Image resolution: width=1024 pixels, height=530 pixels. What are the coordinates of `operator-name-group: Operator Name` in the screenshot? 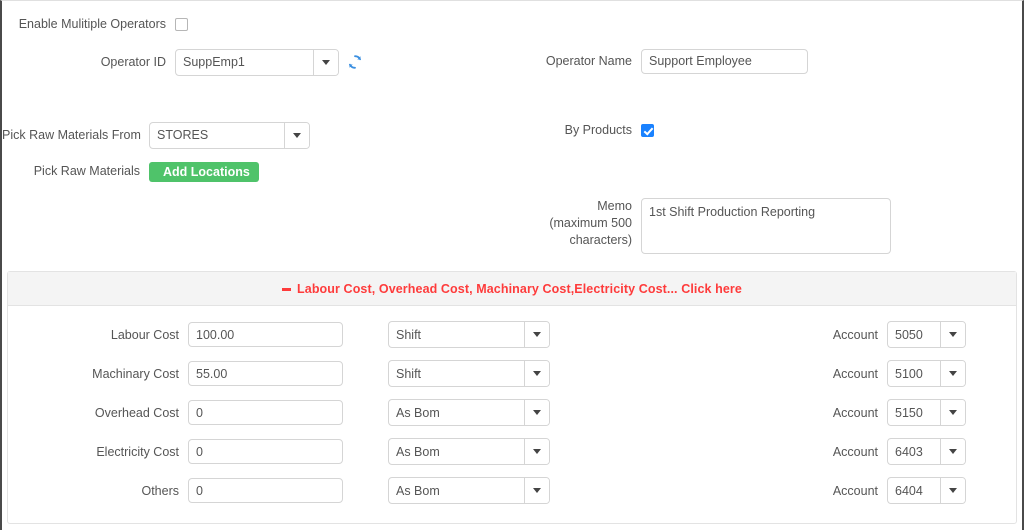 It's located at (772, 61).